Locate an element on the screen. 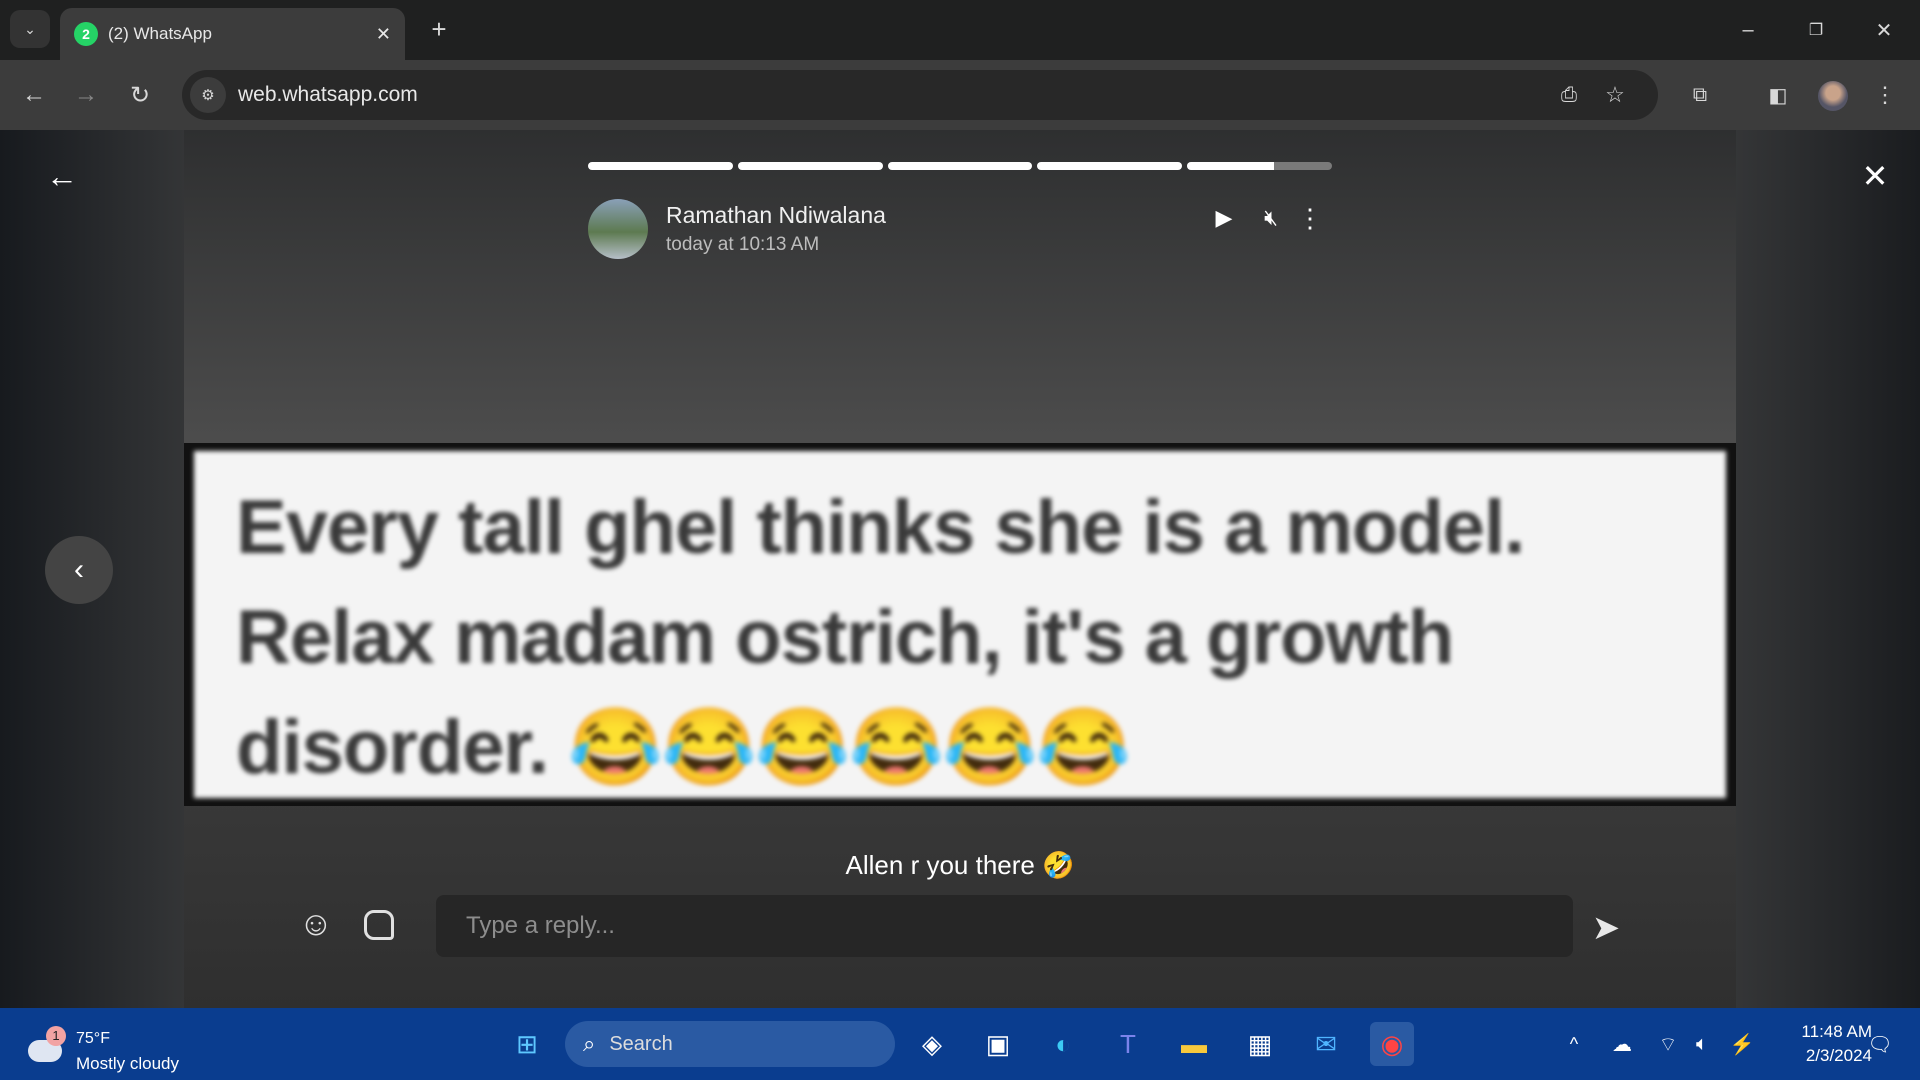 The width and height of the screenshot is (1920, 1080). clock: 11:48 AM 2/3/2024 is located at coordinates (1822, 1044).